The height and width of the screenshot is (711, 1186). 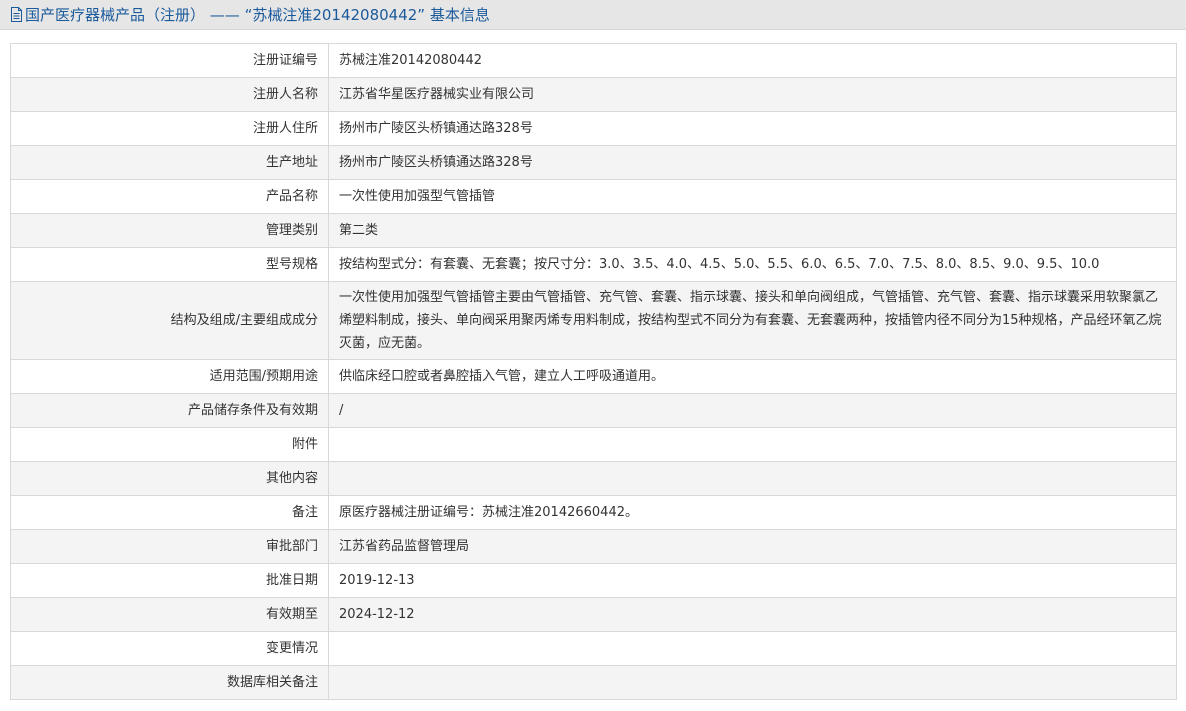 I want to click on row-value: 供临床经口腔或者鼻腔插入气管，建立人工呼吸通道用。, so click(x=752, y=376).